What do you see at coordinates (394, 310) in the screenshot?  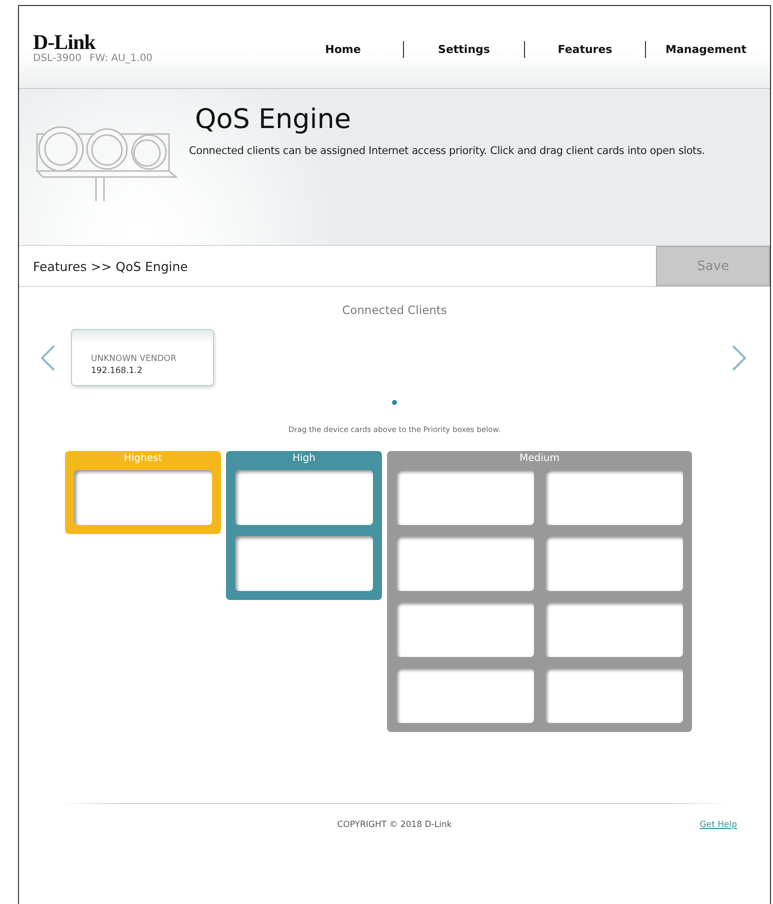 I see `section-title: Connected Clients` at bounding box center [394, 310].